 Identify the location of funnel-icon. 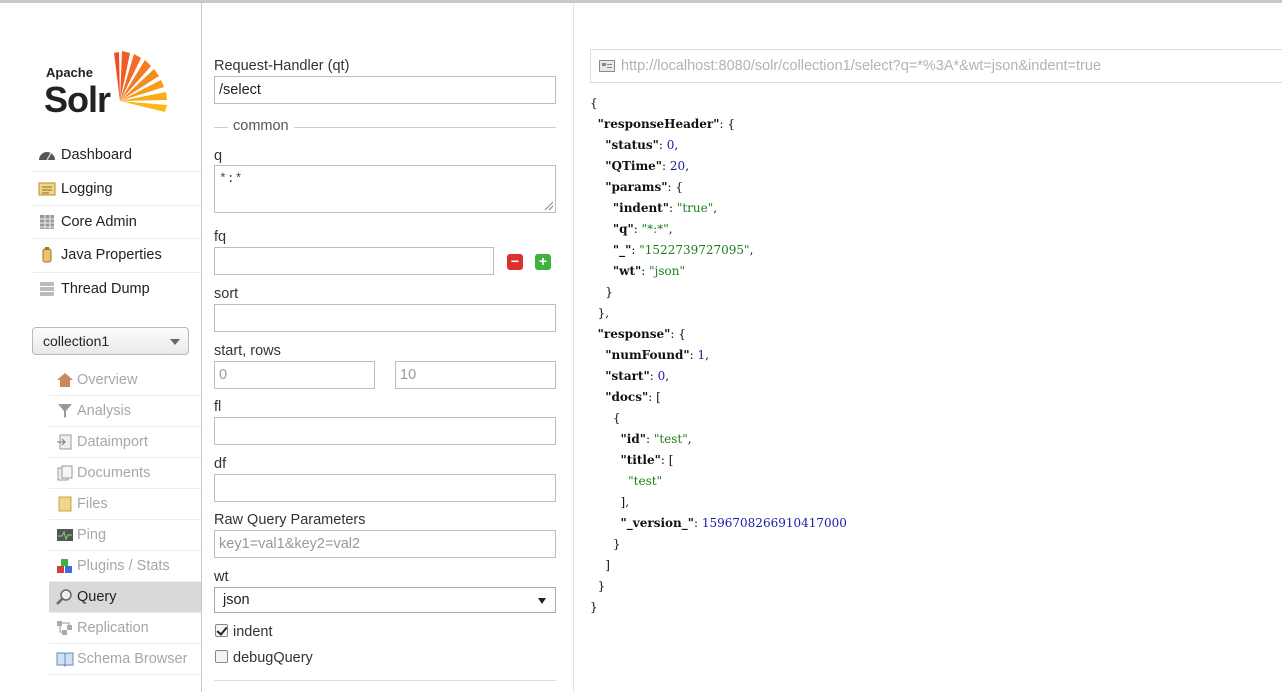
(65, 411).